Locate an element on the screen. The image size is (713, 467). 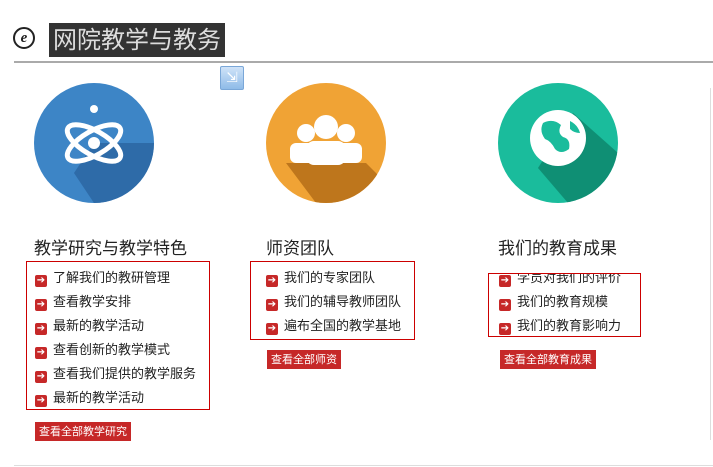
list-item: ➔ 学员对我们的评价 is located at coordinates (560, 280).